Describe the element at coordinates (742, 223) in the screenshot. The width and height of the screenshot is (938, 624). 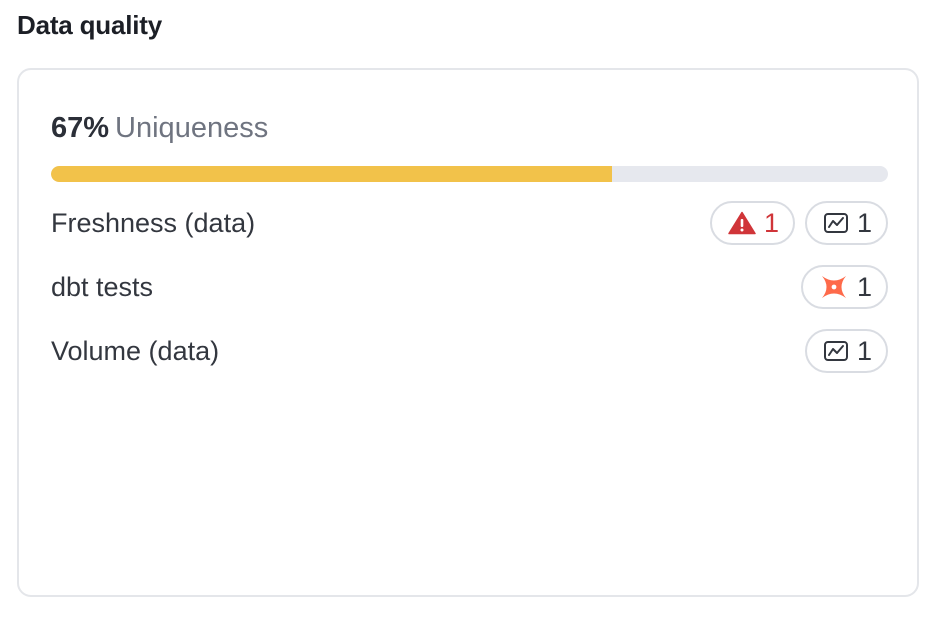
I see `warning-triangle-icon` at that location.